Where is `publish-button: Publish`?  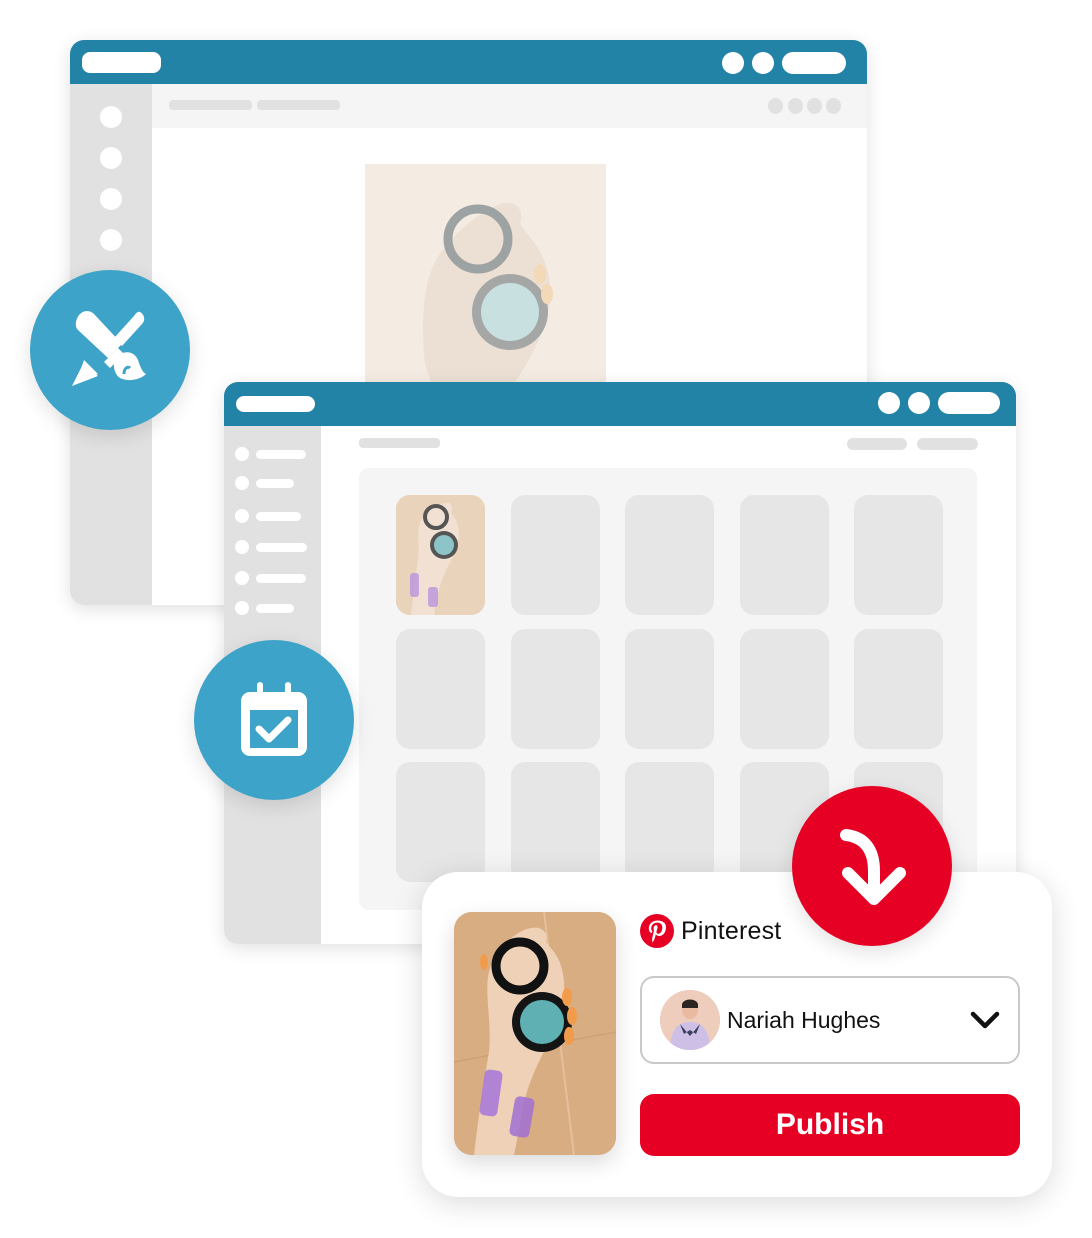
publish-button: Publish is located at coordinates (830, 1125).